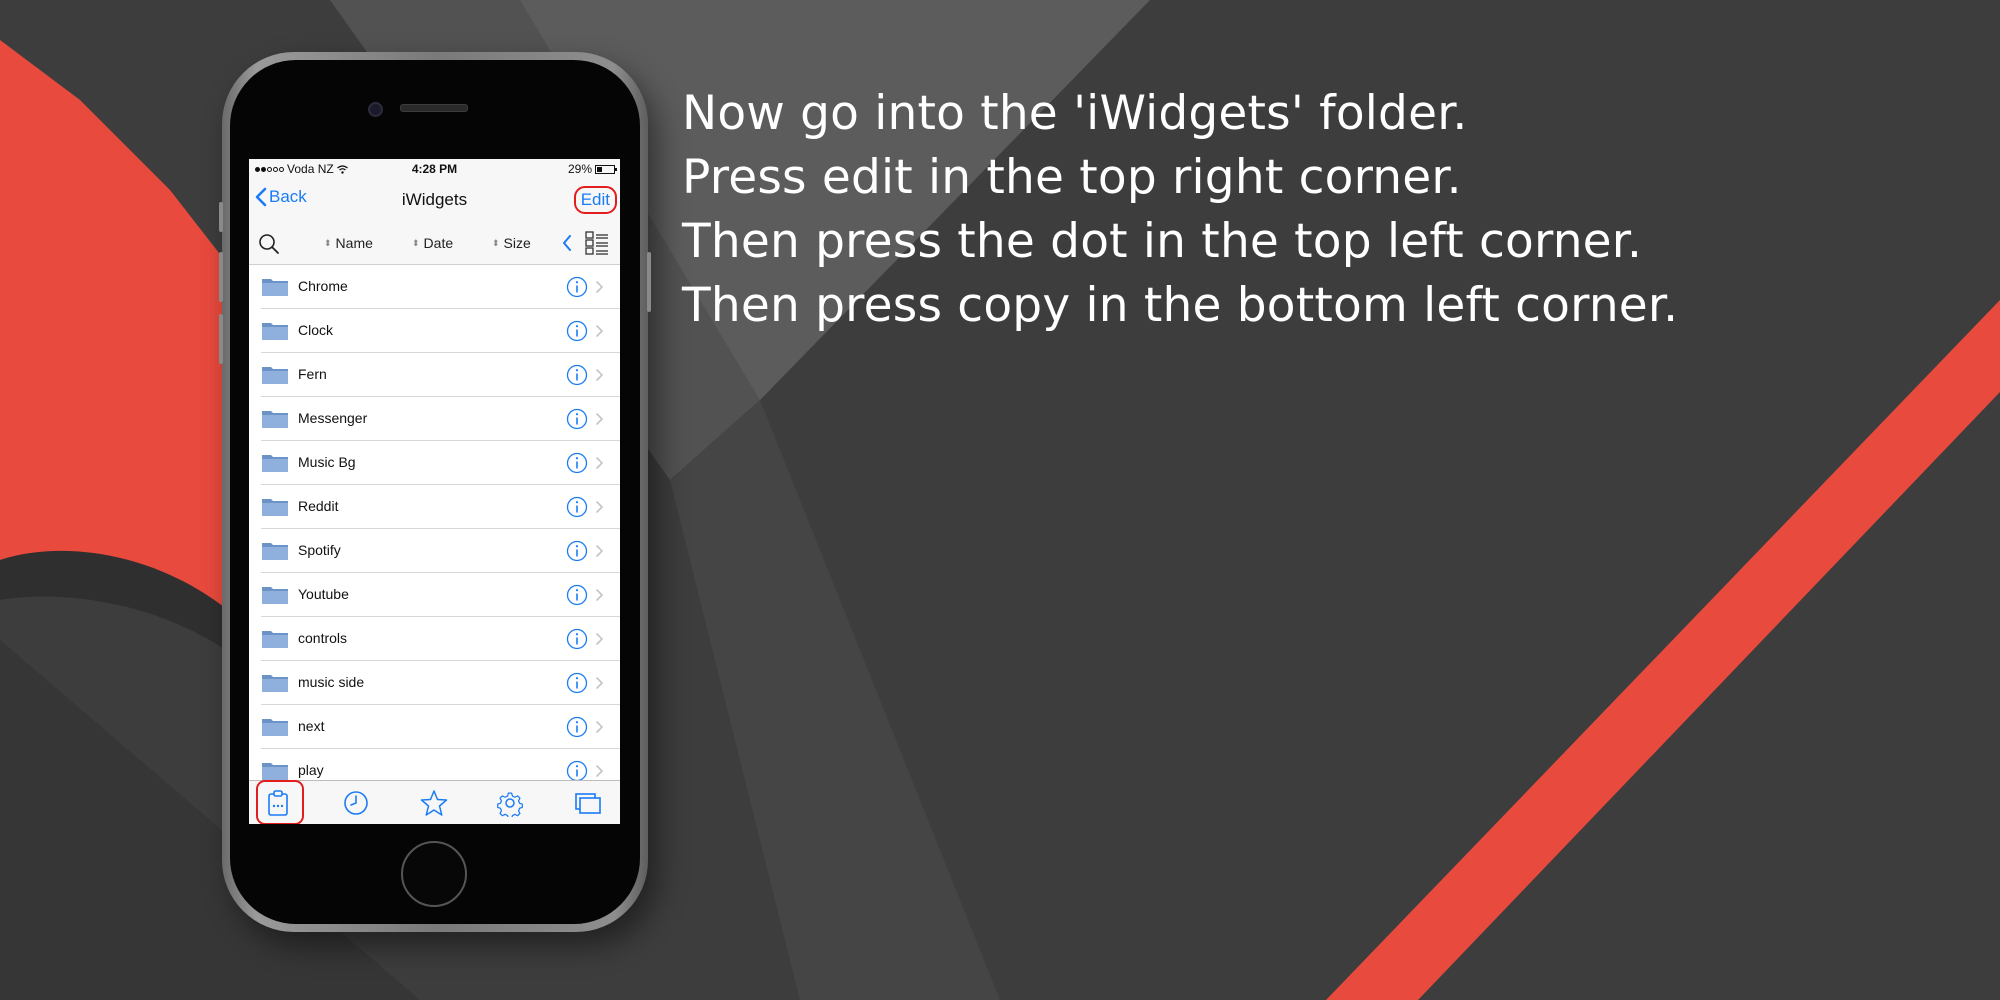 The image size is (2000, 1000). I want to click on star-icon, so click(434, 803).